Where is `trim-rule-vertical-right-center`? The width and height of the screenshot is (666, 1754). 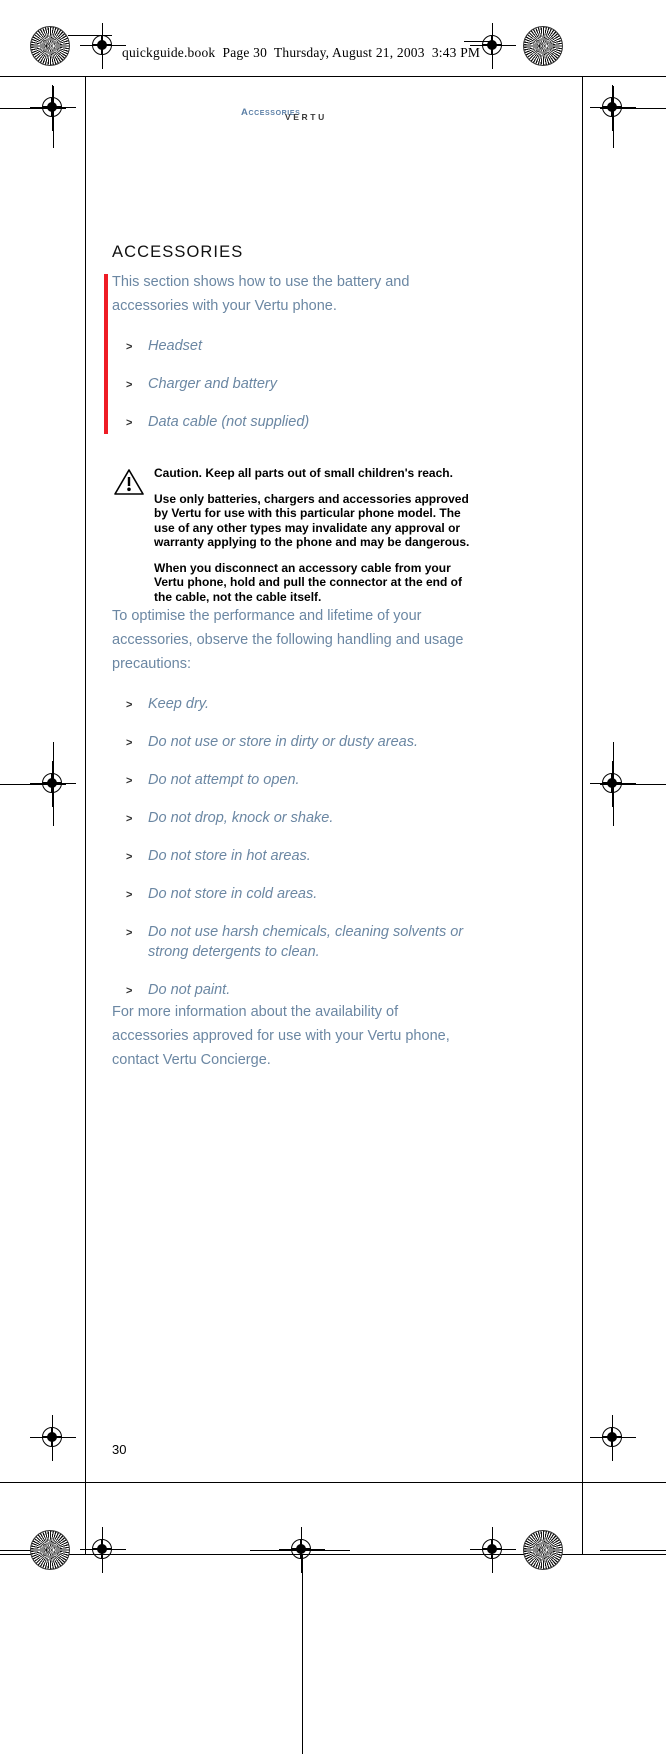
trim-rule-vertical-right-center is located at coordinates (613, 784).